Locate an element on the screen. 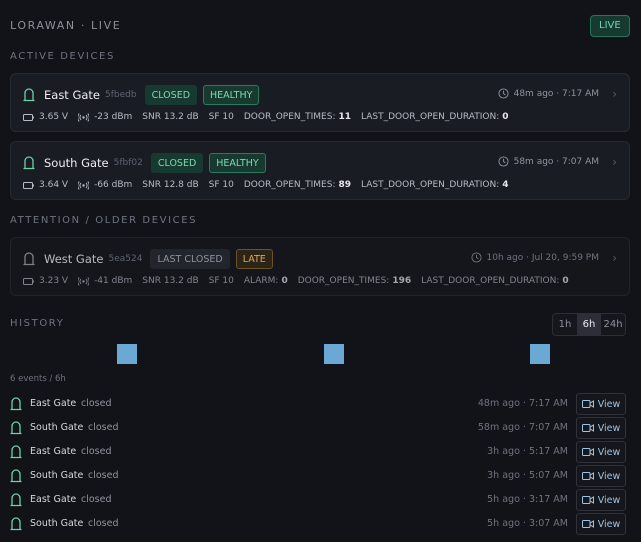 This screenshot has width=641, height=542. snr-metric: SNR 12.8 dB is located at coordinates (170, 185).